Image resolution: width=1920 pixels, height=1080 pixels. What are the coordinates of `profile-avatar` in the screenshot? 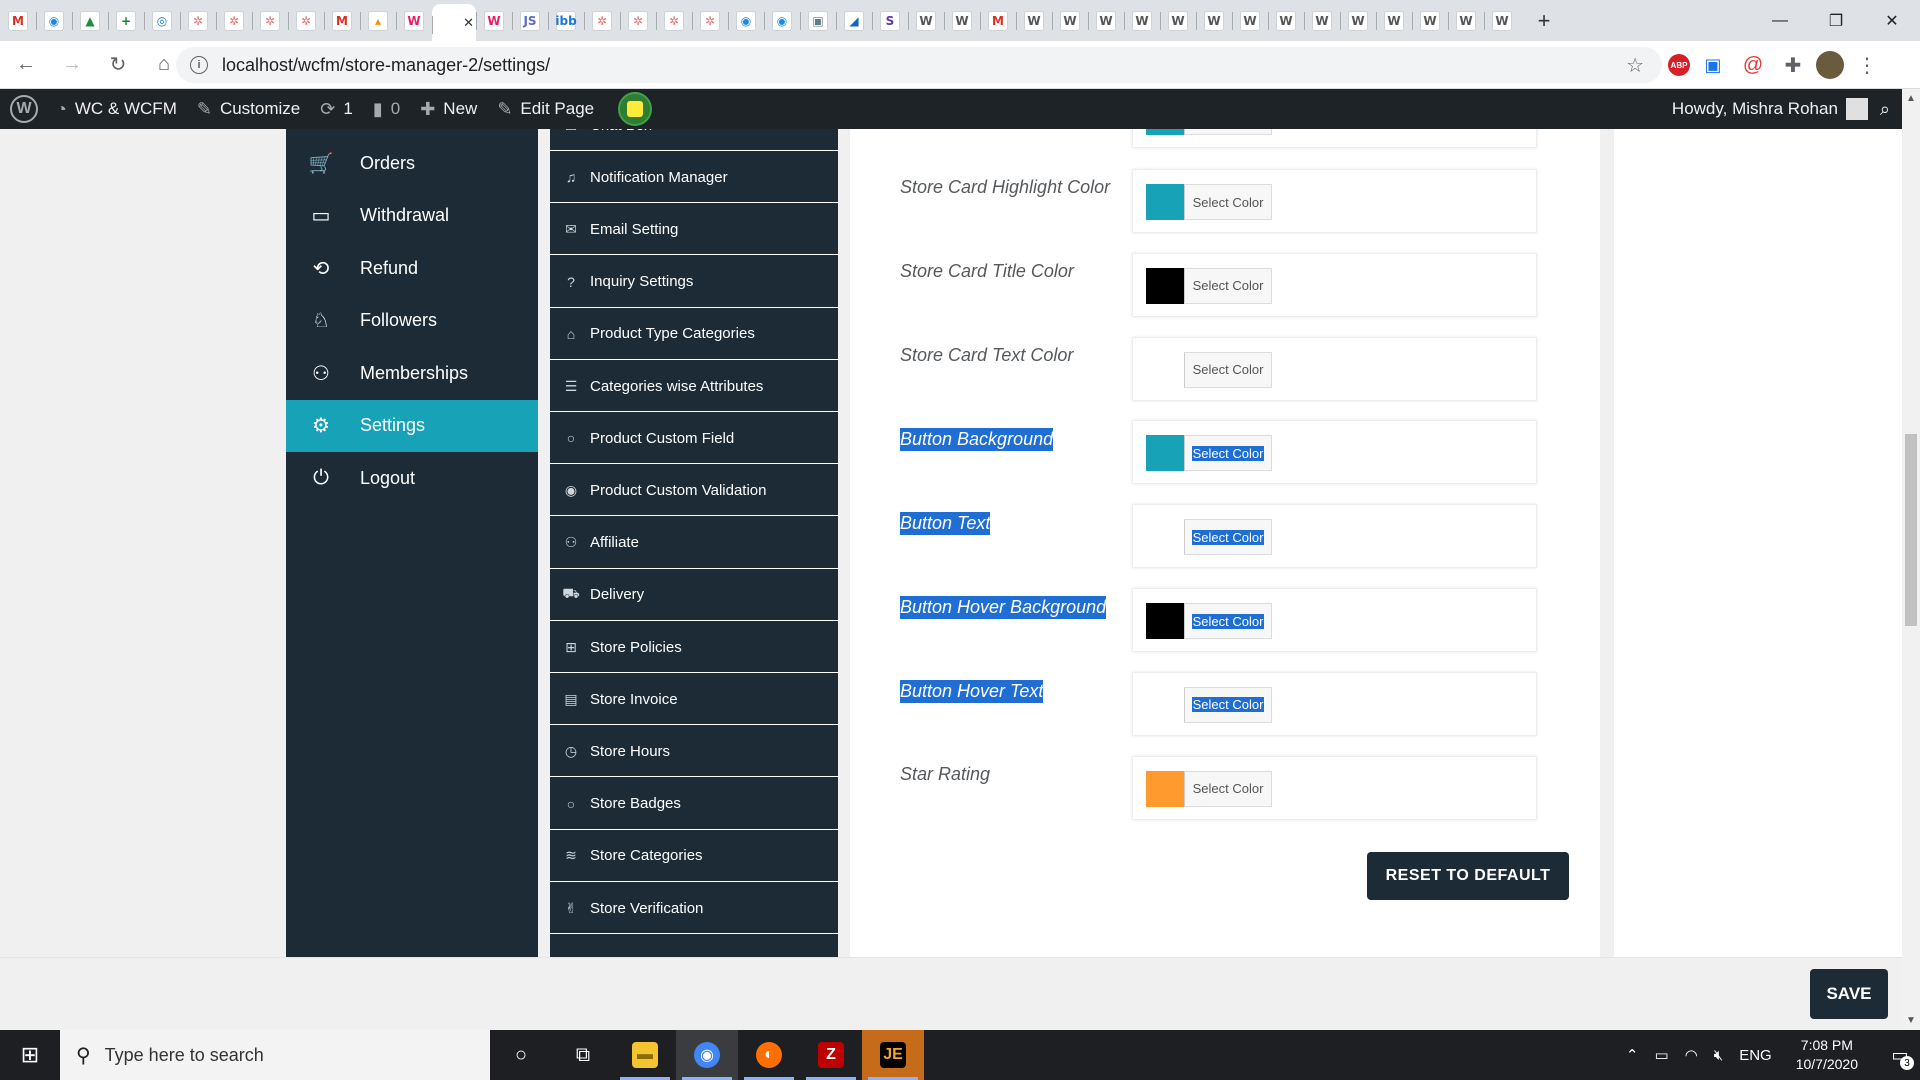 It's located at (1830, 65).